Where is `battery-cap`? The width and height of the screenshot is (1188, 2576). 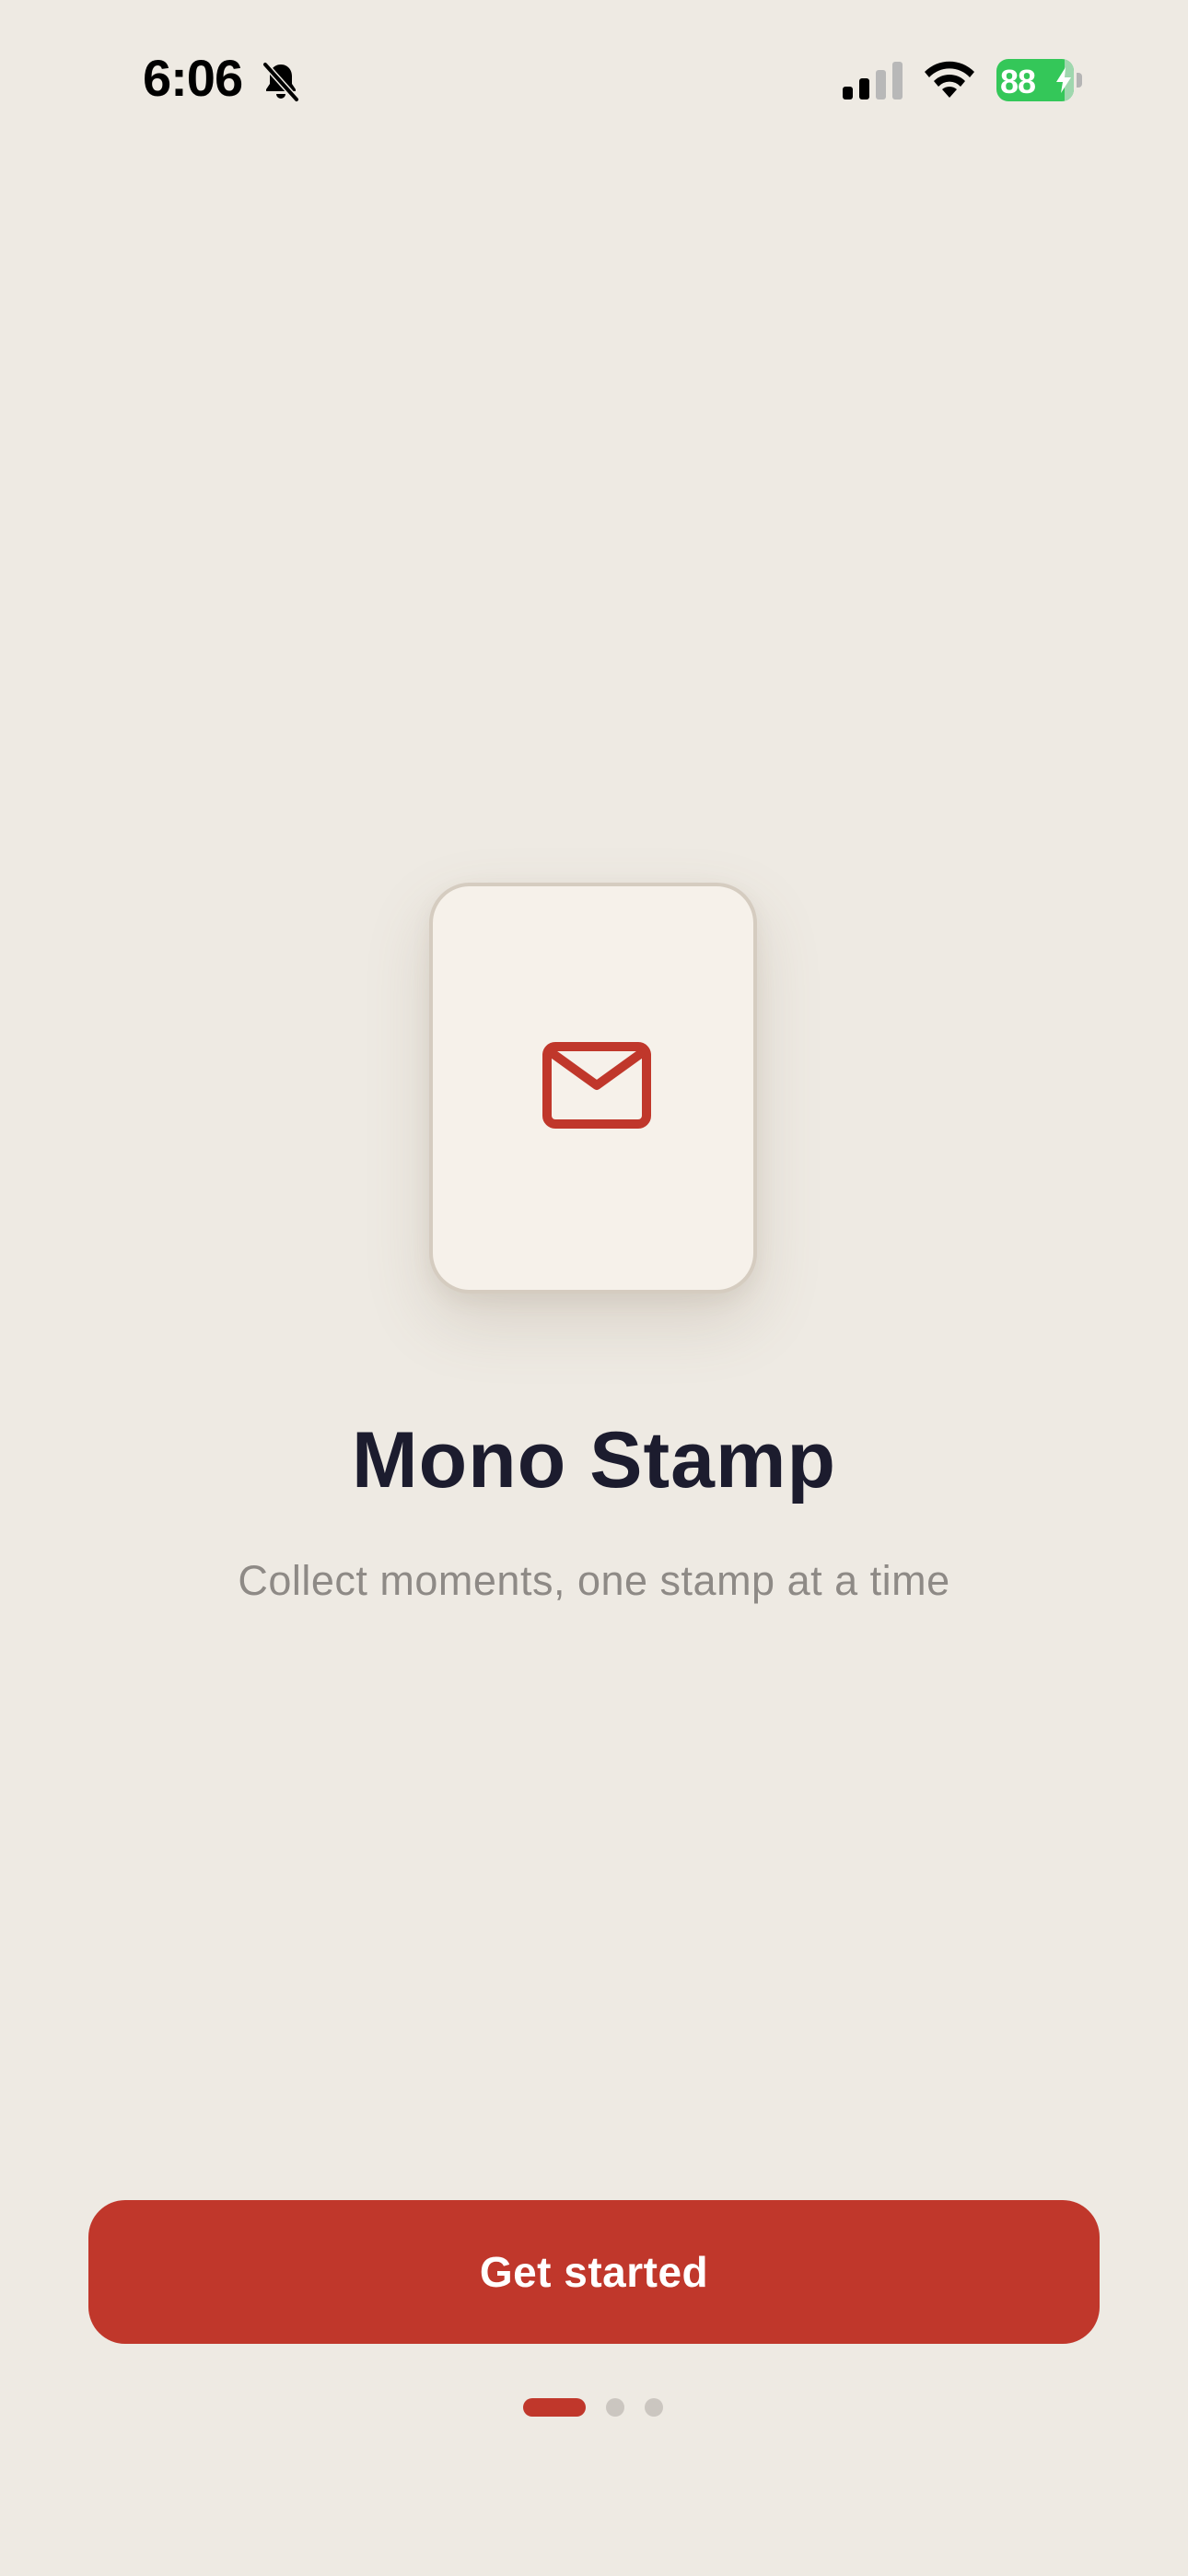 battery-cap is located at coordinates (1079, 80).